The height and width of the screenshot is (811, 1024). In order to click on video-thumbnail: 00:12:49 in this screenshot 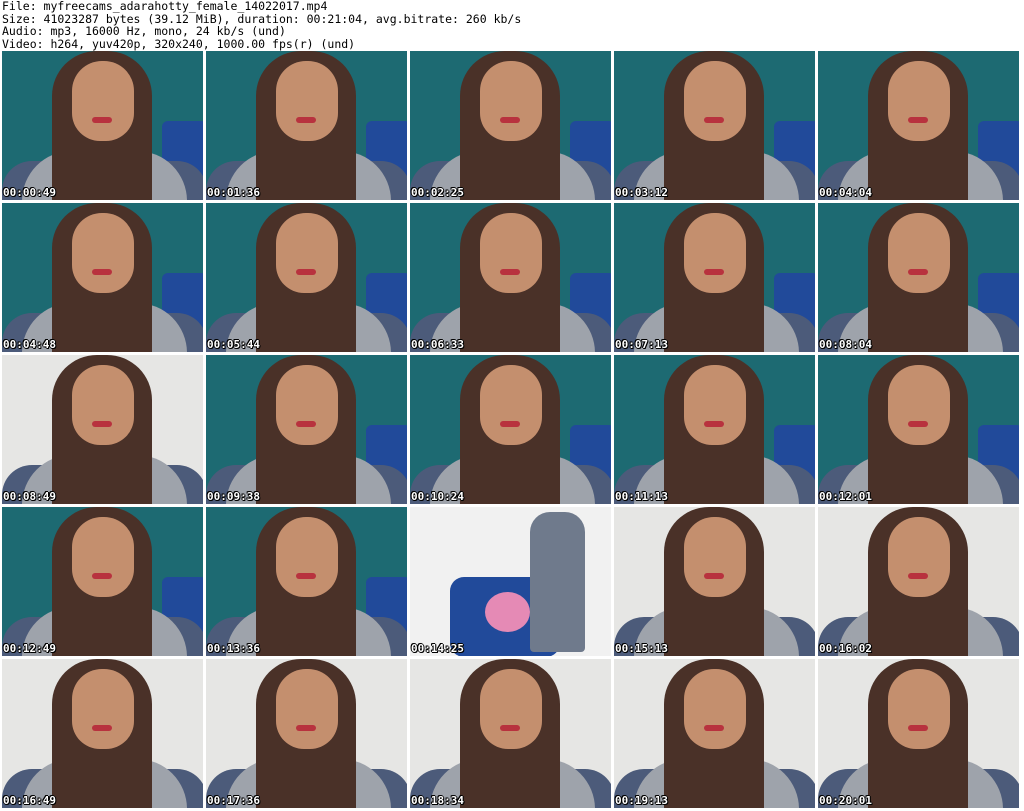, I will do `click(102, 581)`.